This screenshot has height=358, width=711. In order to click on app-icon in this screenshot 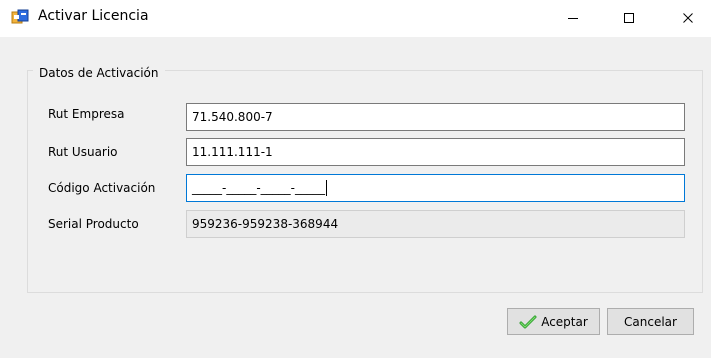, I will do `click(20, 18)`.